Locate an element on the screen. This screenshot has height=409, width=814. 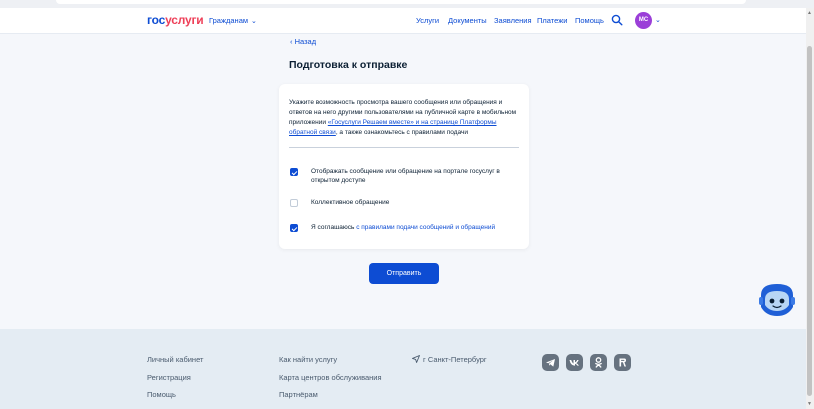
browser-top-strip is located at coordinates (407, 4).